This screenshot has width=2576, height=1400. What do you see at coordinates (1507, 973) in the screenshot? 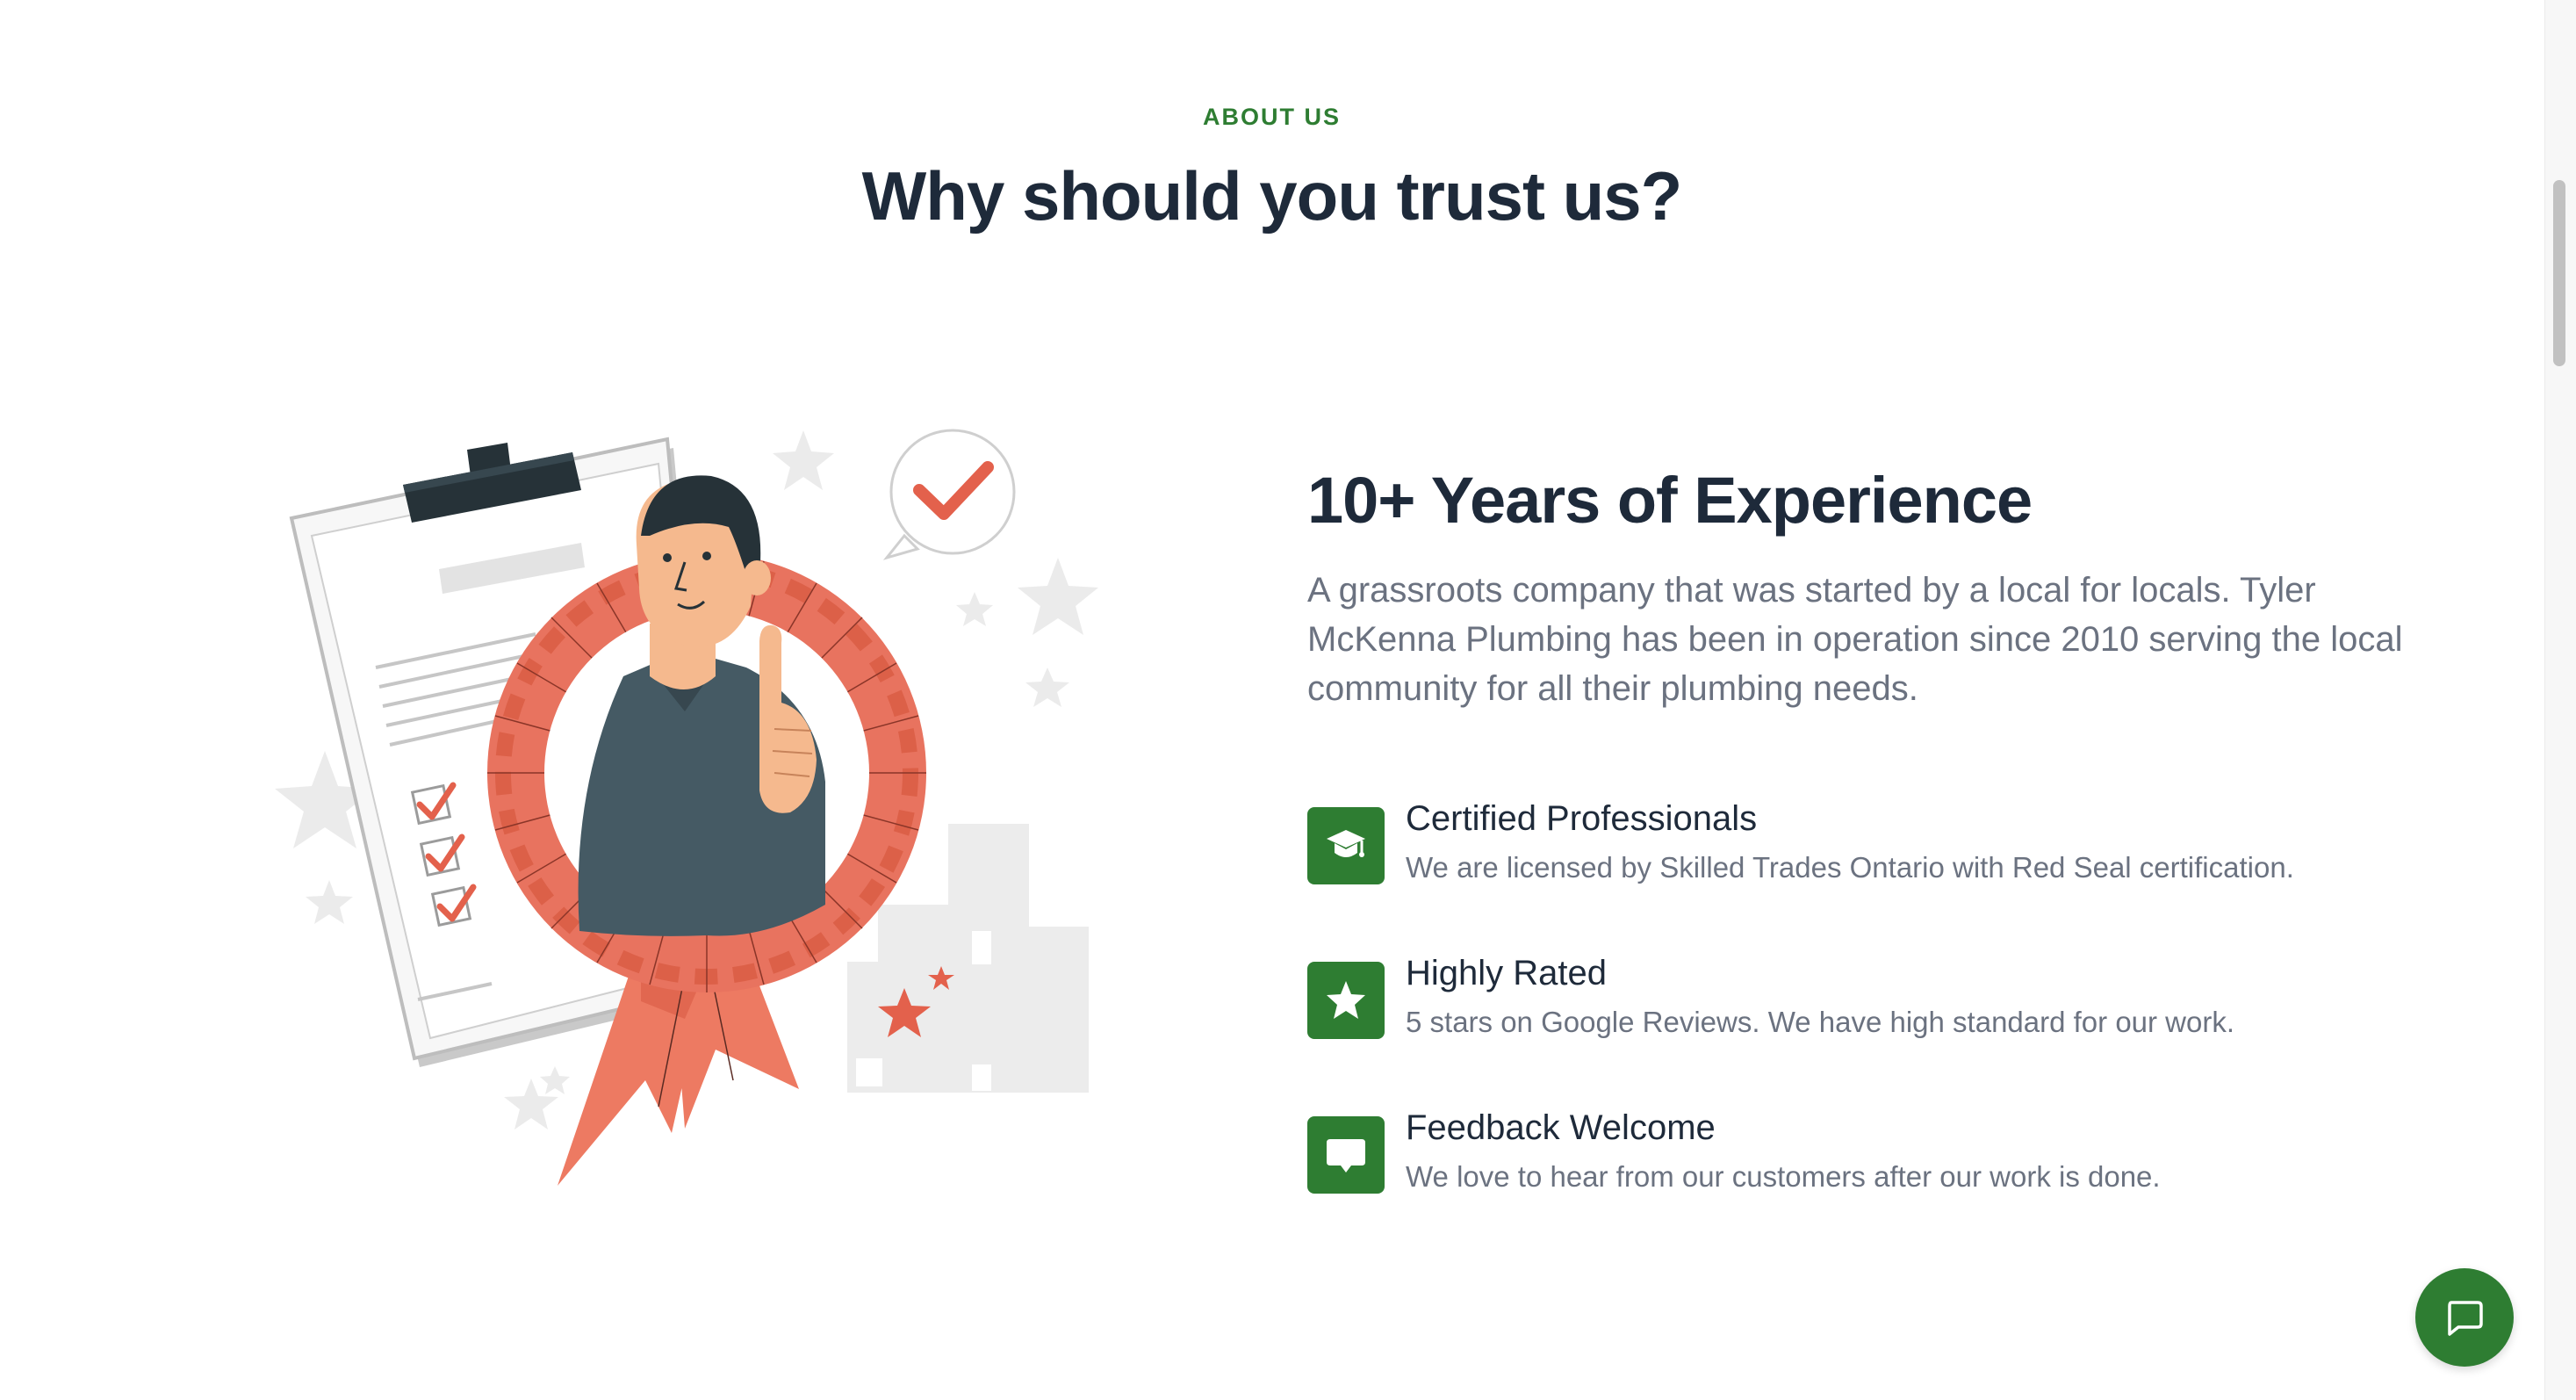
I see `feature-title: Highly Rated` at bounding box center [1507, 973].